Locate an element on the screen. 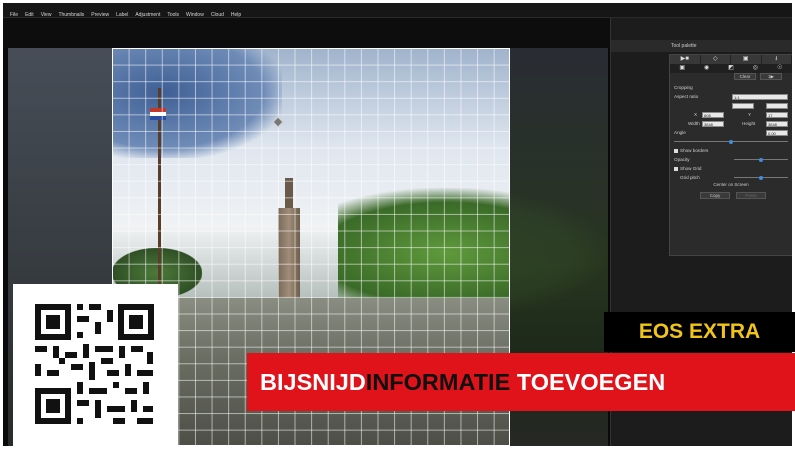 The image size is (795, 452). paste-button: Paste is located at coordinates (751, 195).